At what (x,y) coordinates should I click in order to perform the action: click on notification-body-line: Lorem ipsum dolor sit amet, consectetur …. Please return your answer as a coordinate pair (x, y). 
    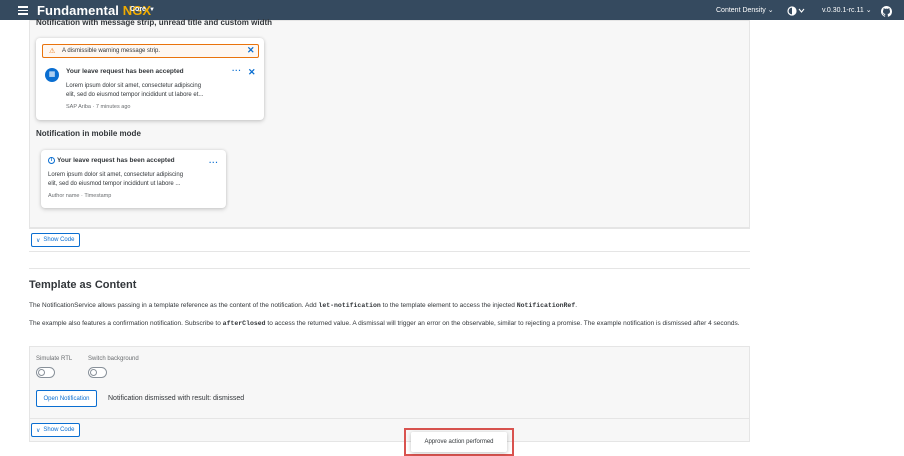
    Looking at the image, I should click on (134, 86).